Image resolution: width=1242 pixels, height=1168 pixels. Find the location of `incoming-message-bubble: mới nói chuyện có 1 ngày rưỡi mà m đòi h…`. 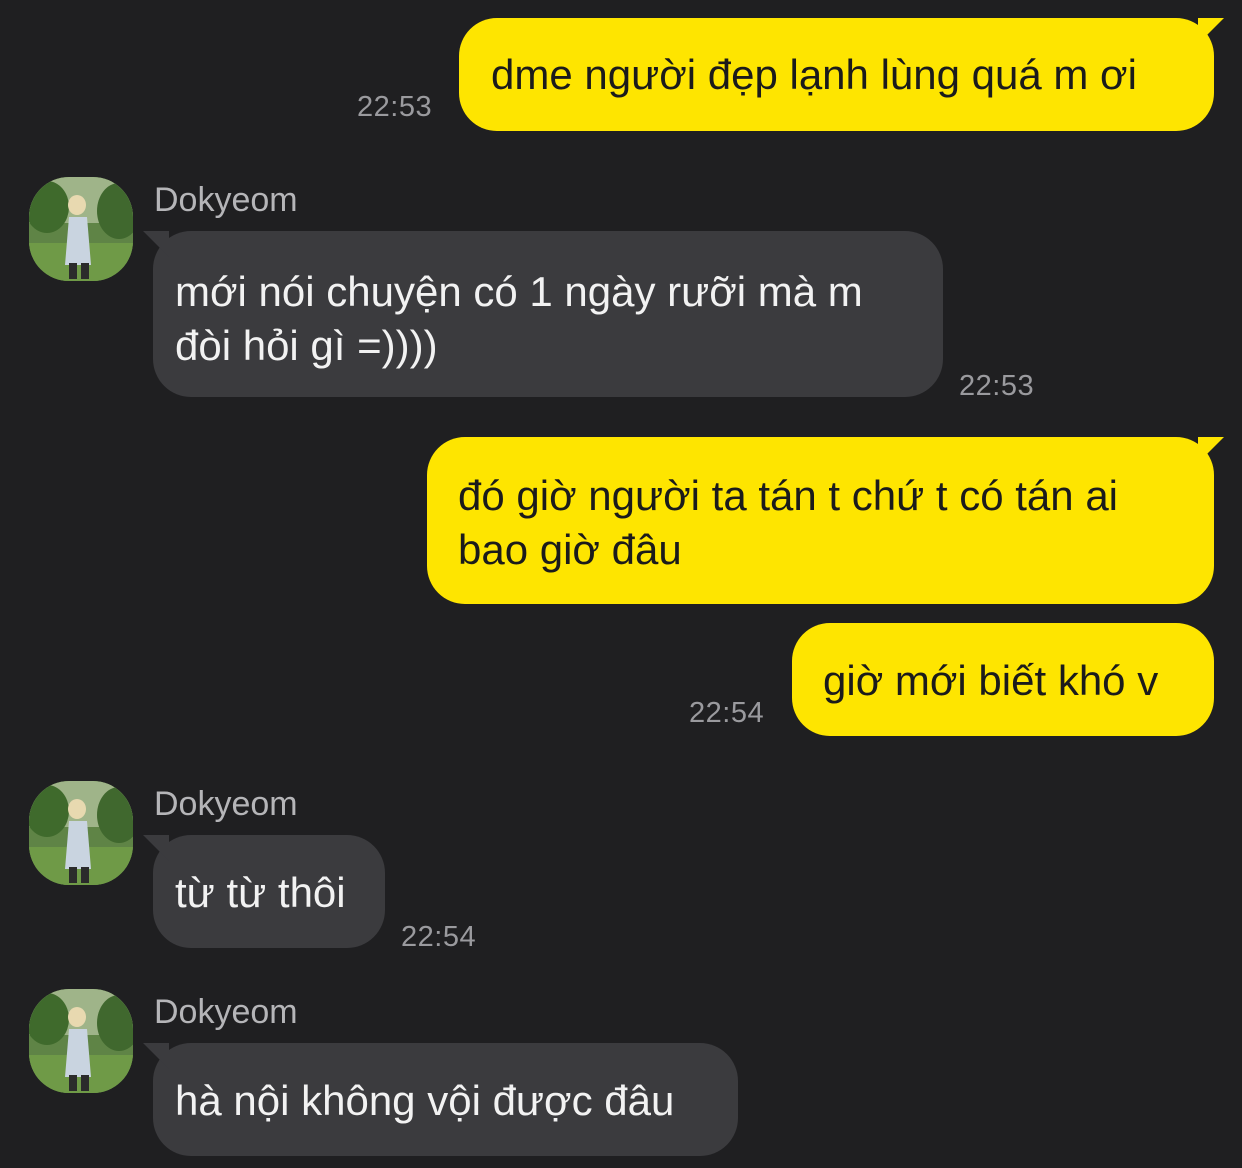

incoming-message-bubble: mới nói chuyện có 1 ngày rưỡi mà m đòi h… is located at coordinates (543, 314).